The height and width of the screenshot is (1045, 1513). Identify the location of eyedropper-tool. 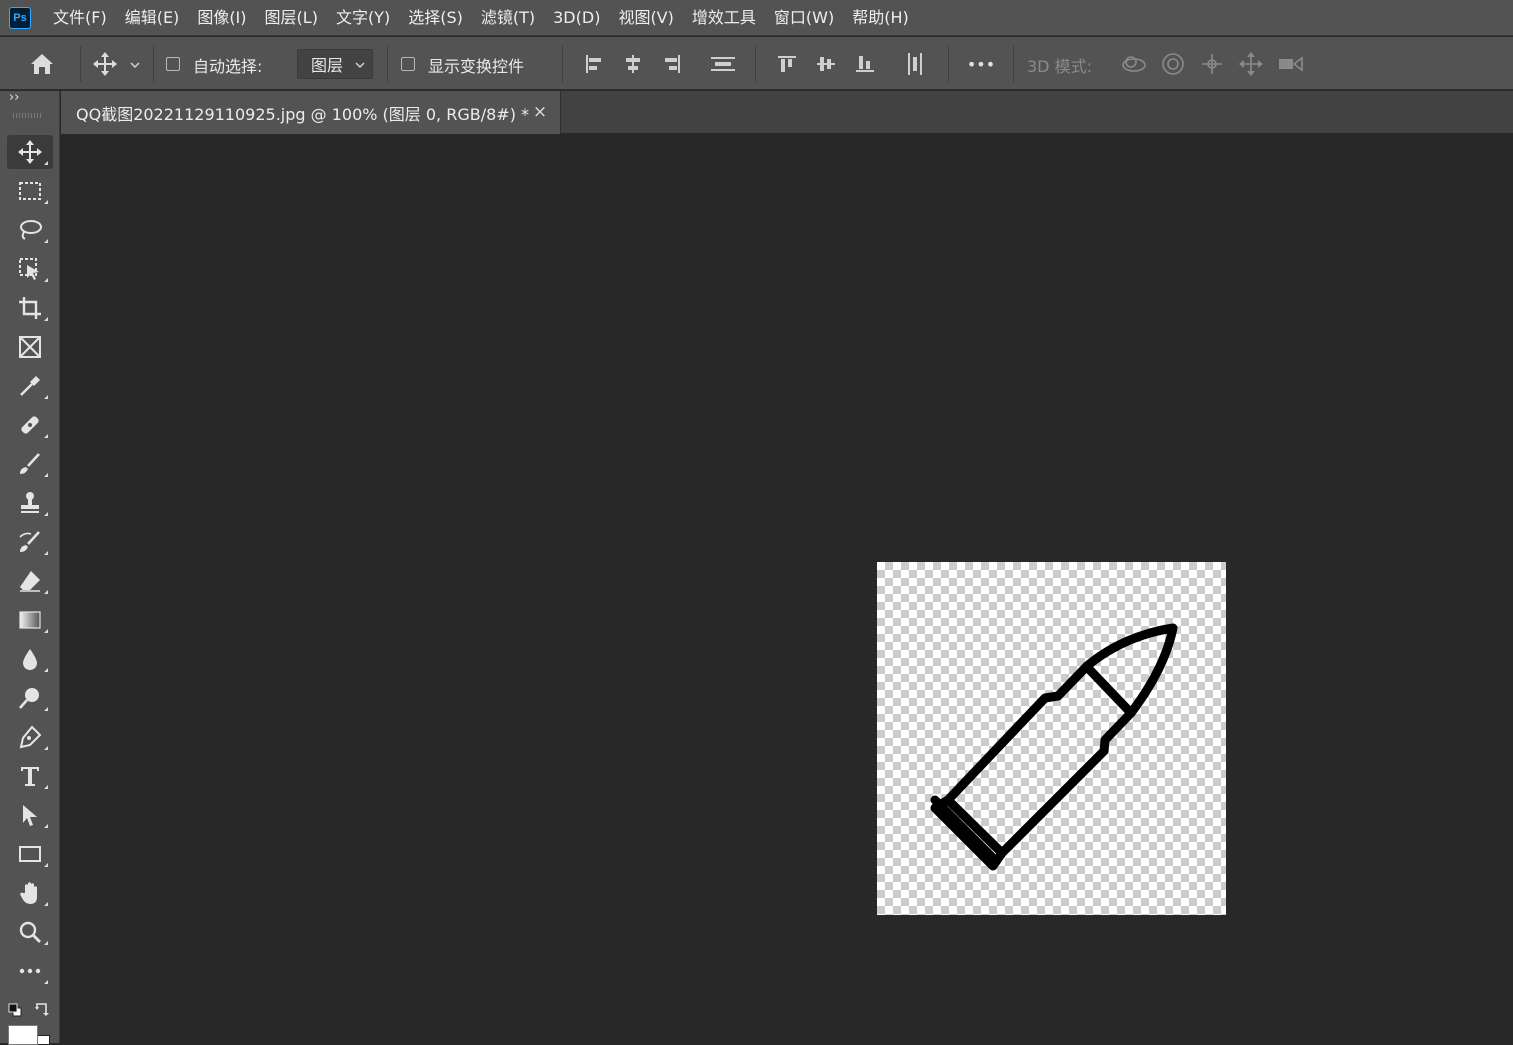
(30, 386).